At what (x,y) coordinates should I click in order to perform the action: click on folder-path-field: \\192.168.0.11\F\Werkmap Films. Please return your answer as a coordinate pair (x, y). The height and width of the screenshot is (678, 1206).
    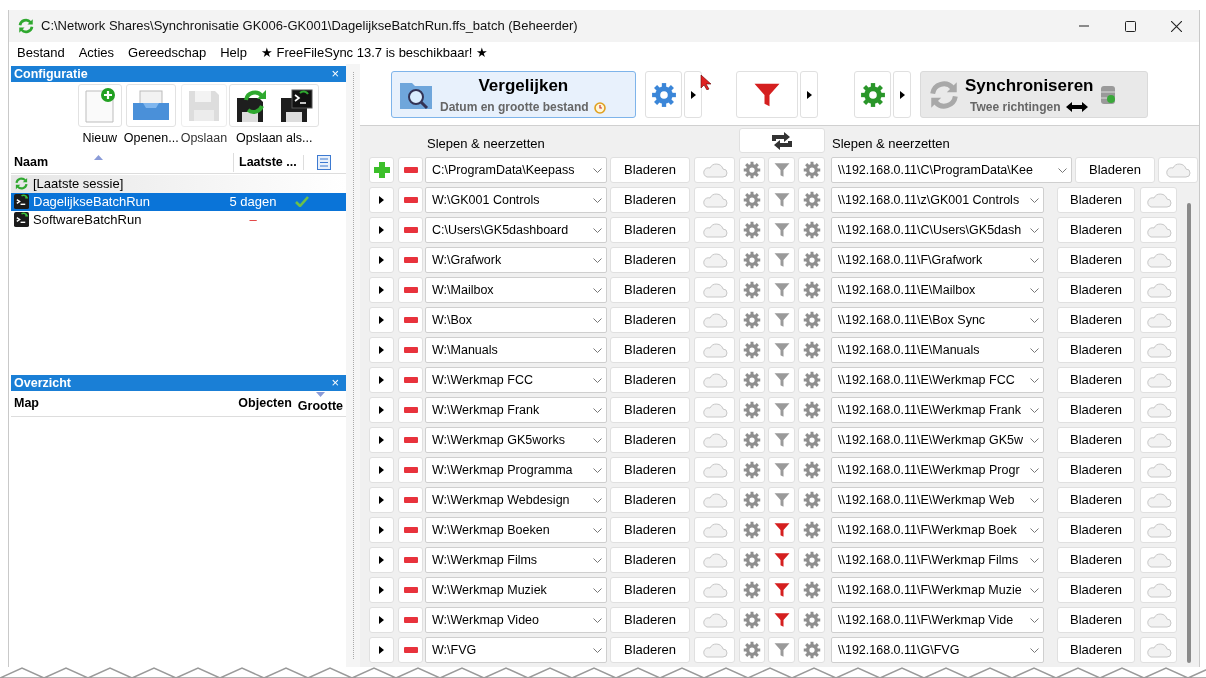
    Looking at the image, I should click on (937, 560).